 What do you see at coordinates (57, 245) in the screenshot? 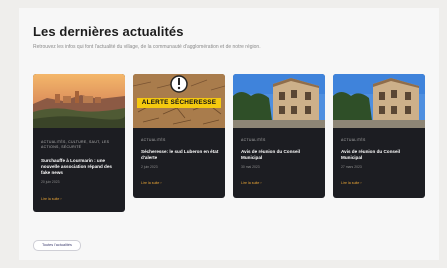
I see `all-news-button: Toutes l'actualités` at bounding box center [57, 245].